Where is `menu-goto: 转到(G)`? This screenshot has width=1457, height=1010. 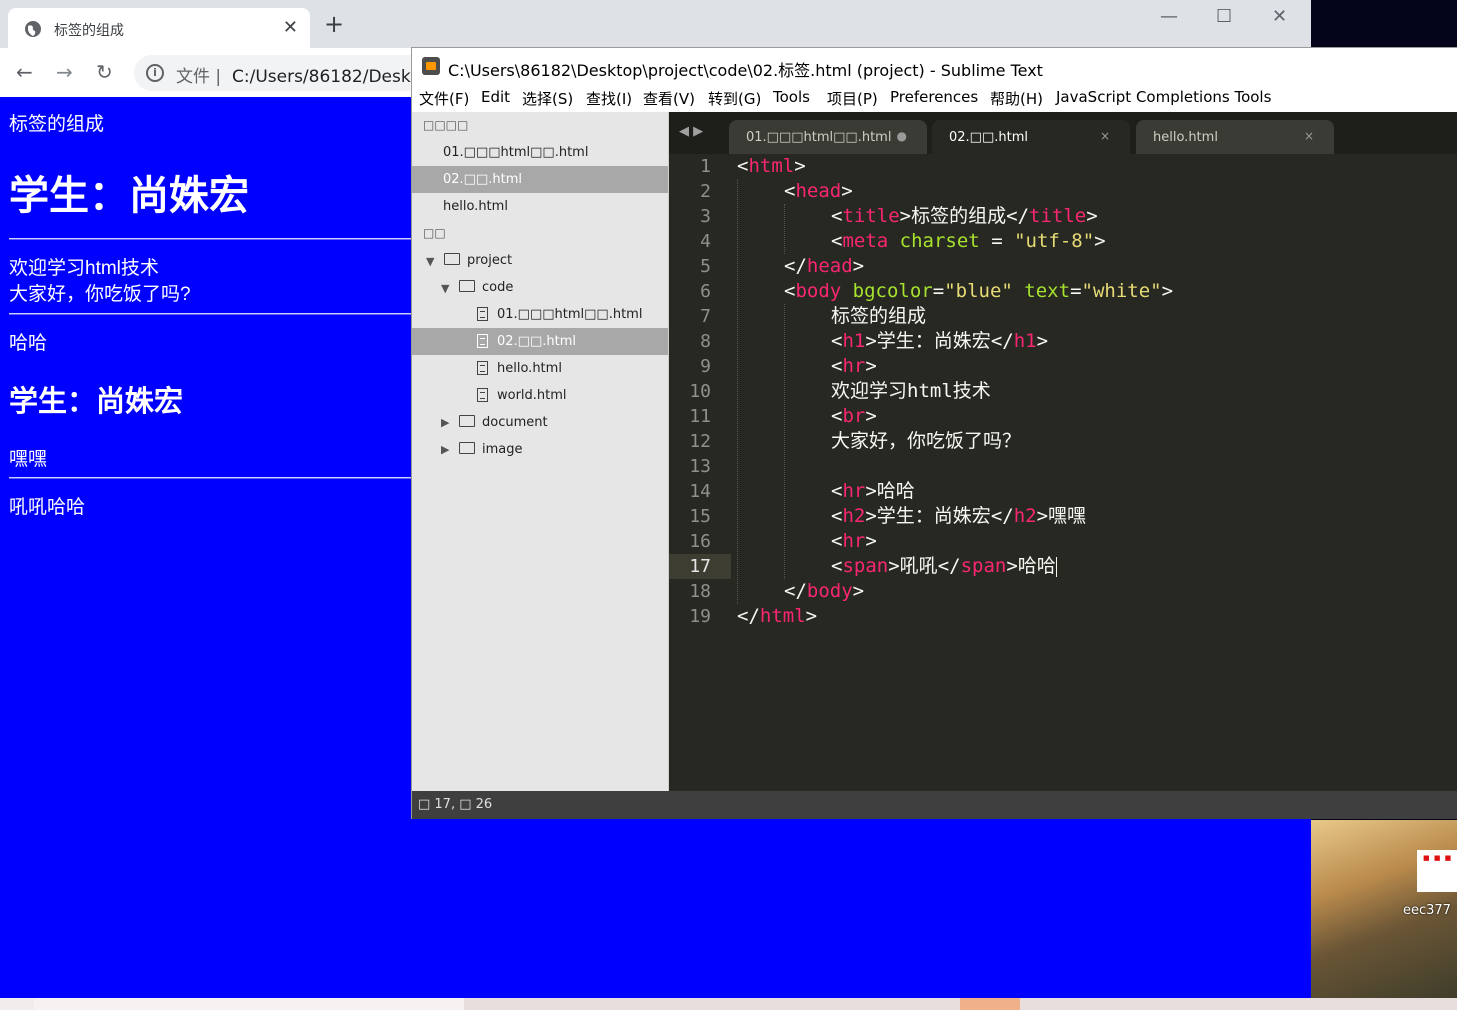
menu-goto: 转到(G) is located at coordinates (734, 98).